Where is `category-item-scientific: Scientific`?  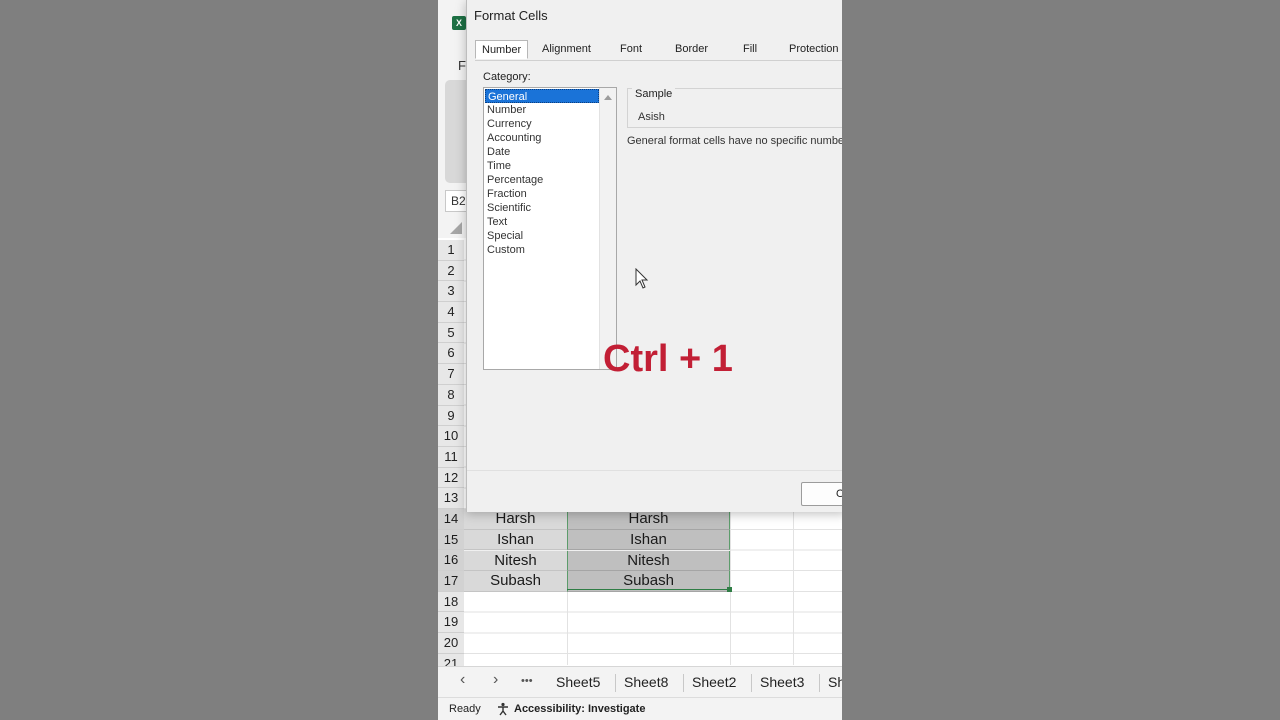
category-item-scientific: Scientific is located at coordinates (542, 208).